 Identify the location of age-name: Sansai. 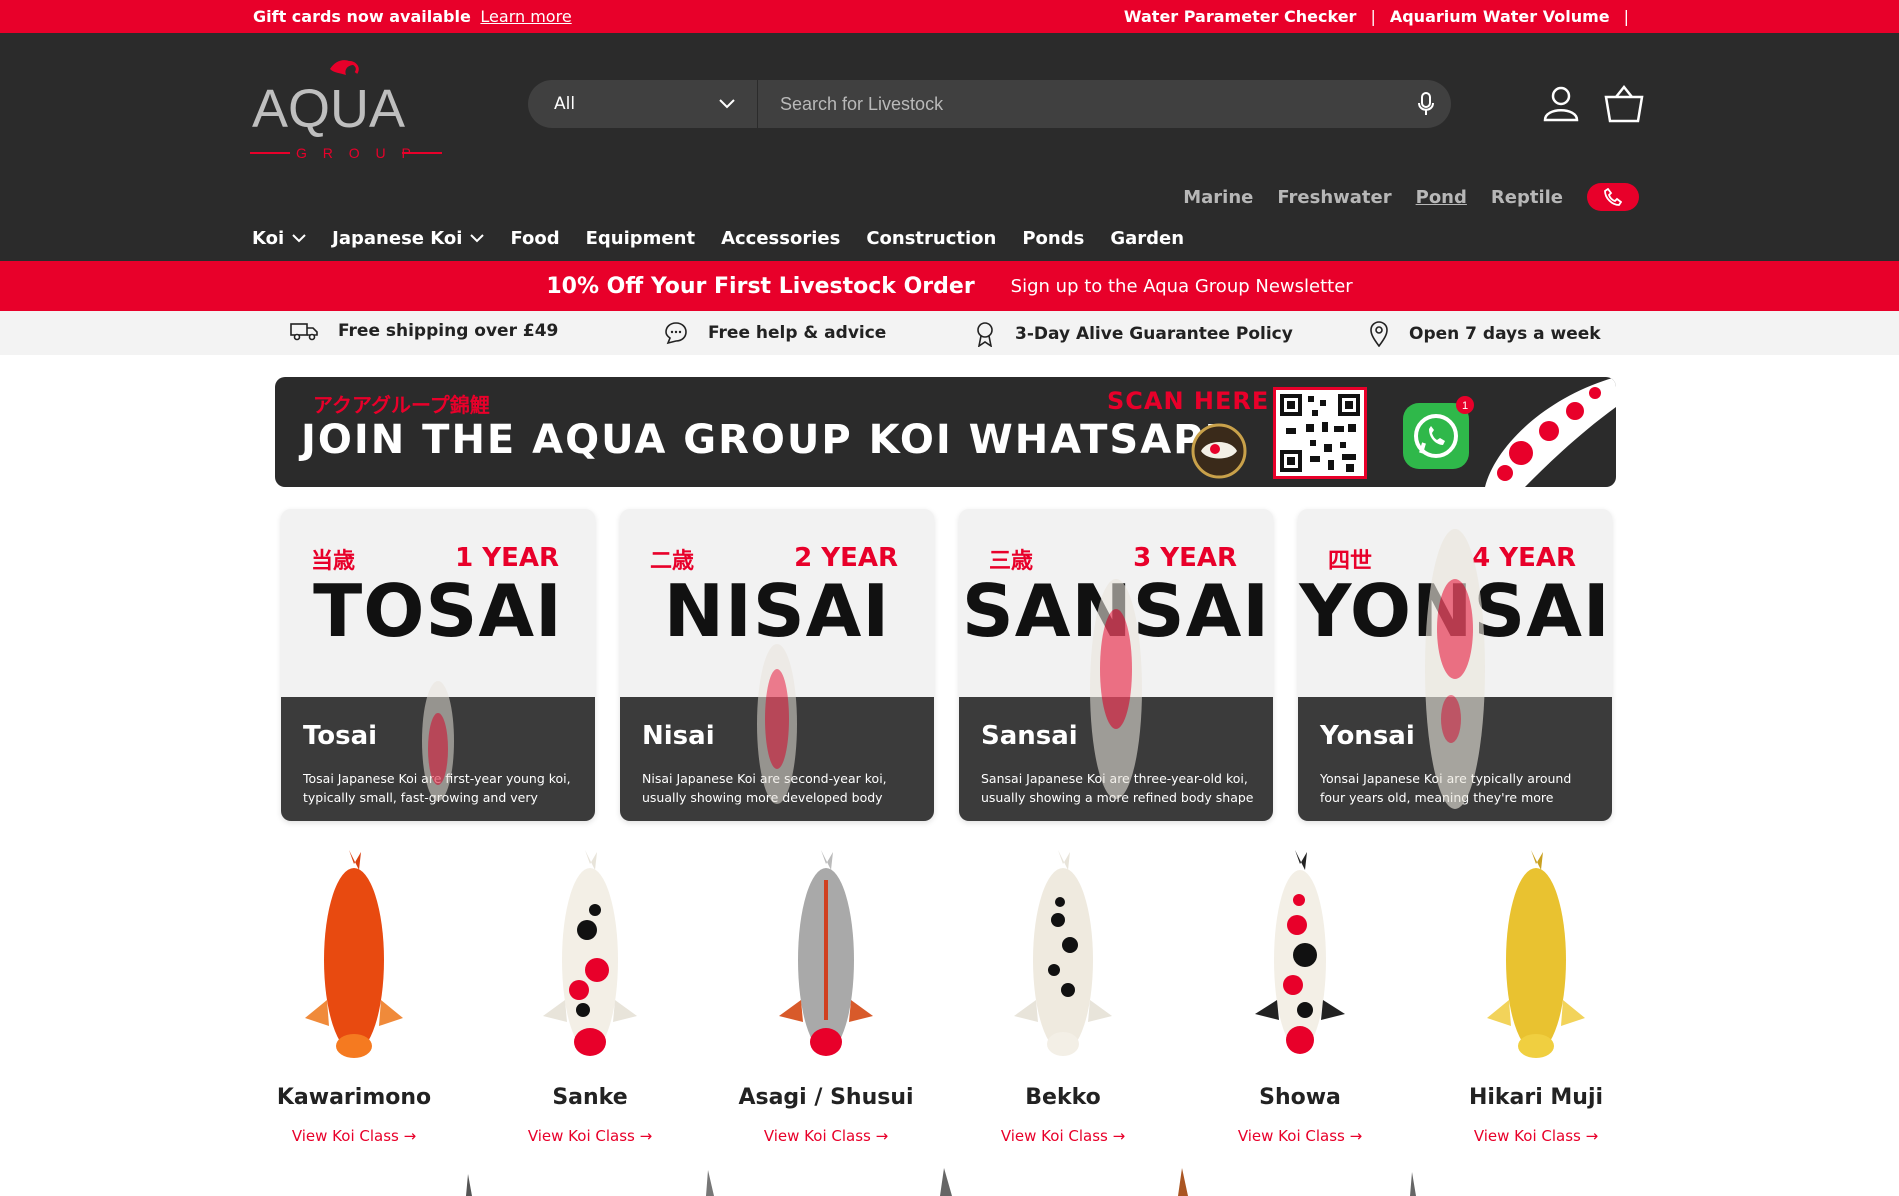
(1029, 736).